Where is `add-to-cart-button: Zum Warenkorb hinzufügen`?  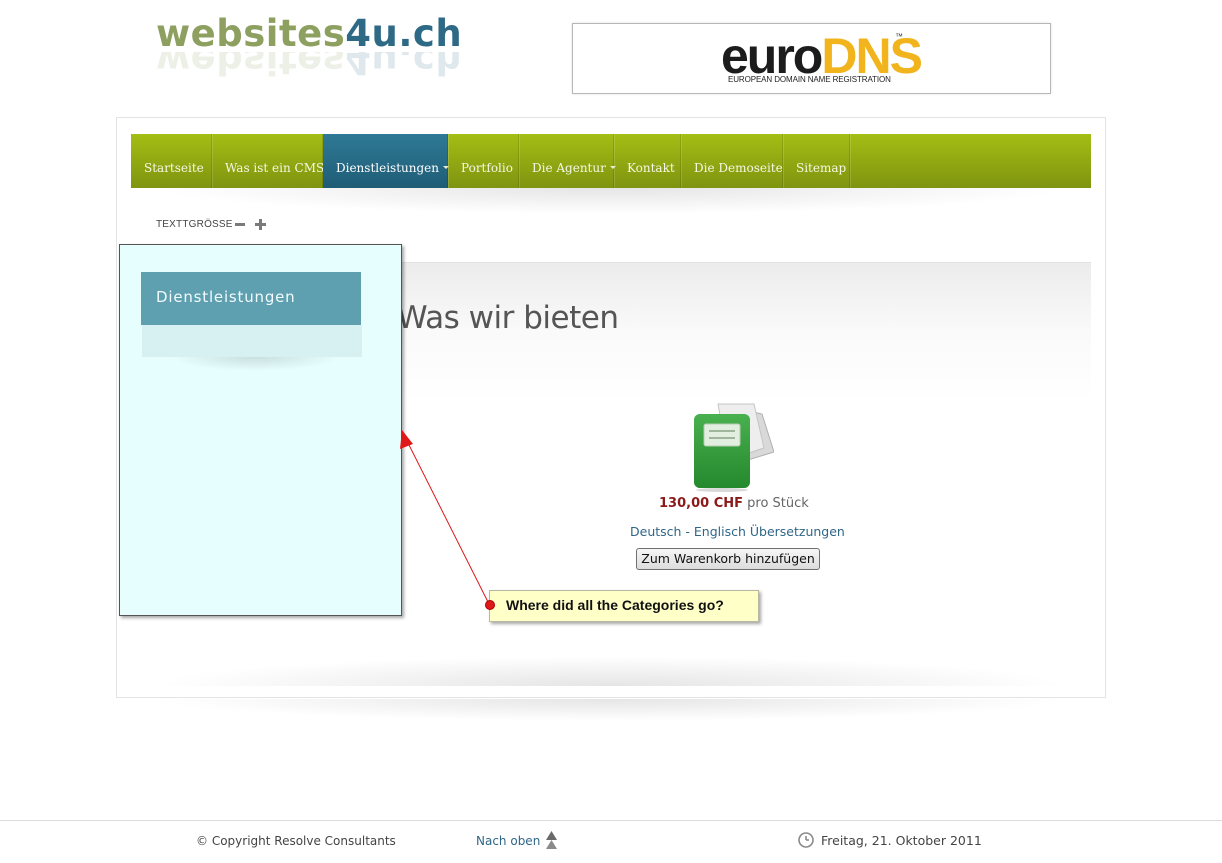 add-to-cart-button: Zum Warenkorb hinzufügen is located at coordinates (728, 559).